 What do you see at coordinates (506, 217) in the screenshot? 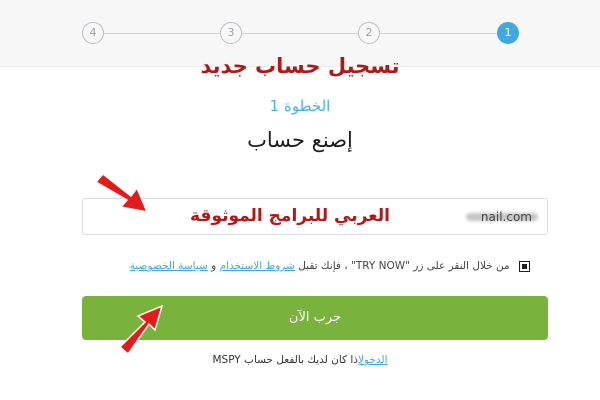
I see `email-value: nail.com` at bounding box center [506, 217].